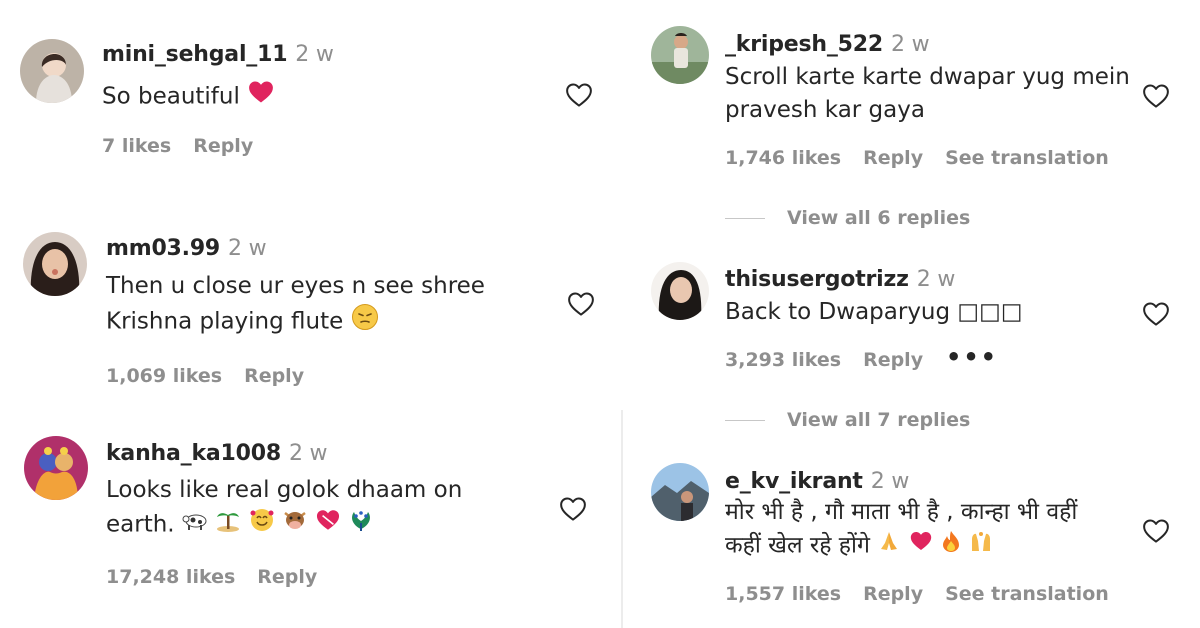 The image size is (1200, 628). Describe the element at coordinates (972, 357) in the screenshot. I see `more-options-icon: •••` at that location.